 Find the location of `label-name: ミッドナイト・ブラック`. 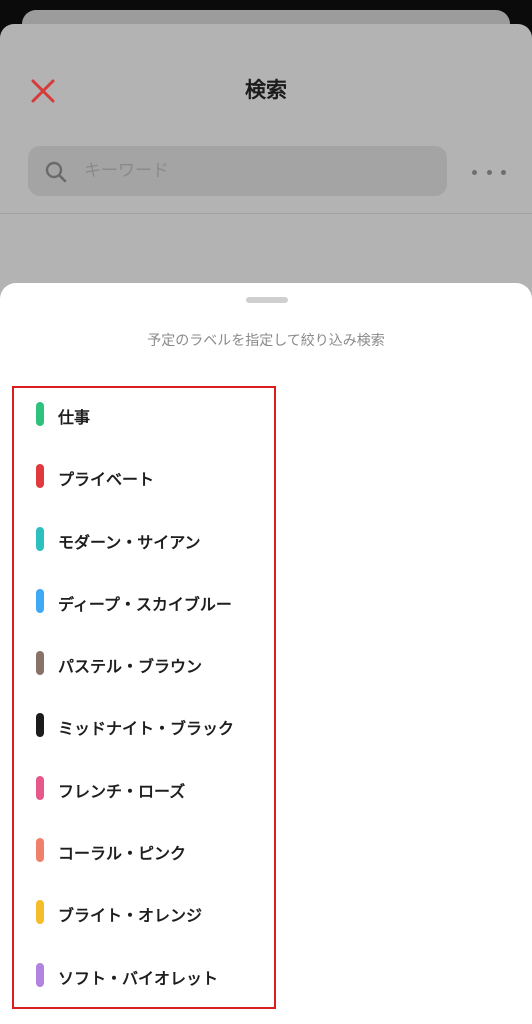

label-name: ミッドナイト・ブラック is located at coordinates (146, 728).